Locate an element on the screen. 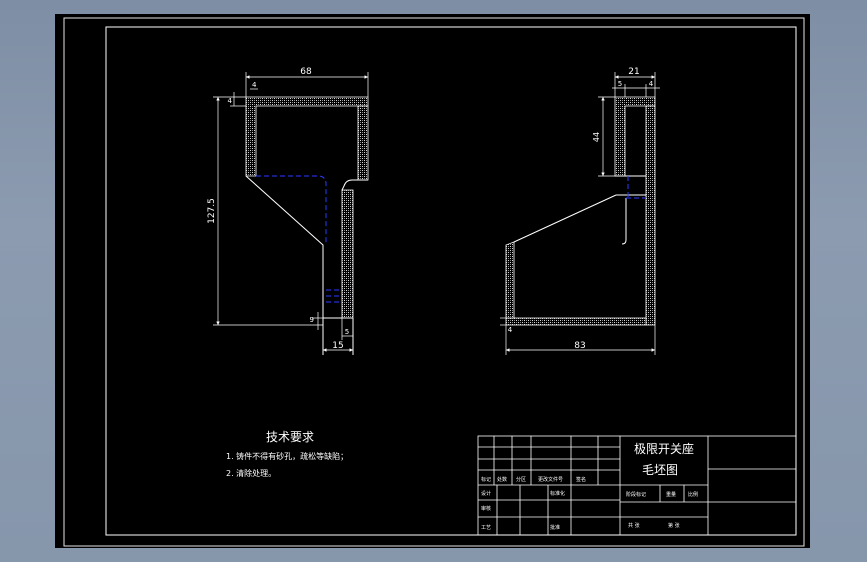 The width and height of the screenshot is (867, 562). tb-label-sheet-no: 第 张 is located at coordinates (674, 525).